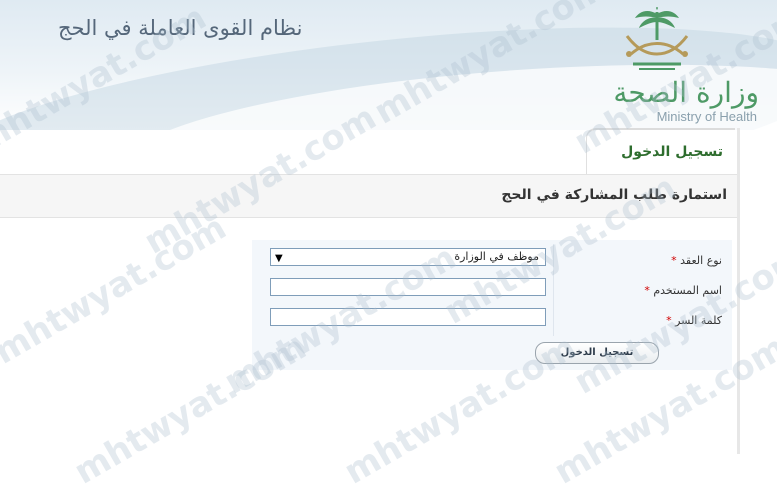  Describe the element at coordinates (696, 260) in the screenshot. I see `contract-type-label: نوع العقد *` at that location.